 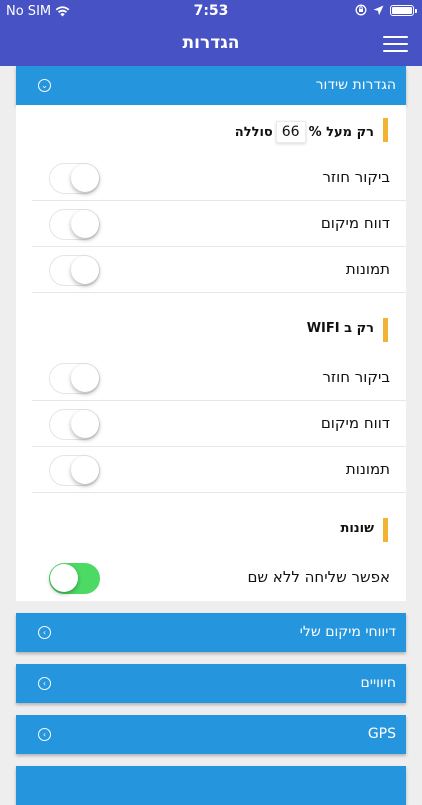 I want to click on accordion-indicators: חיוויים ‹, so click(x=211, y=683).